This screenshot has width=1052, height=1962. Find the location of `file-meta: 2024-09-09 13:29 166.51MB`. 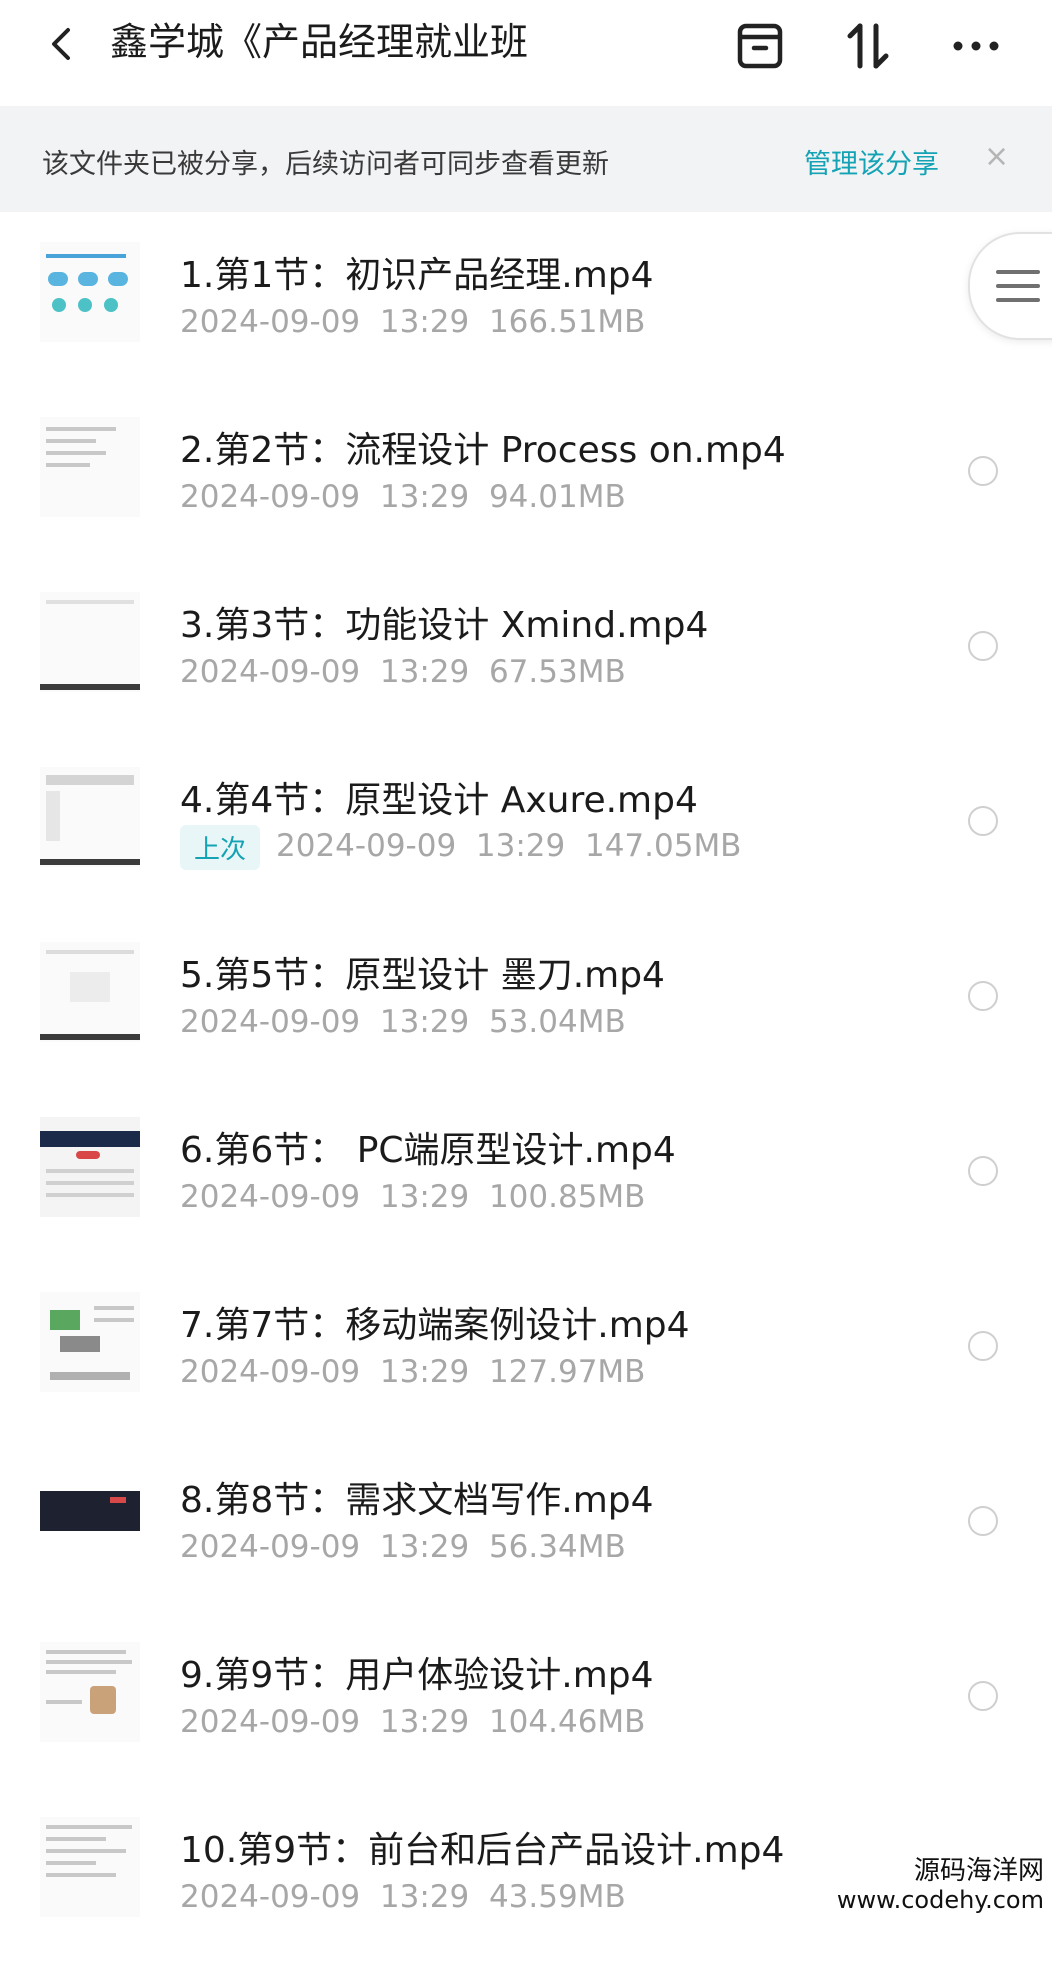

file-meta: 2024-09-09 13:29 166.51MB is located at coordinates (412, 322).